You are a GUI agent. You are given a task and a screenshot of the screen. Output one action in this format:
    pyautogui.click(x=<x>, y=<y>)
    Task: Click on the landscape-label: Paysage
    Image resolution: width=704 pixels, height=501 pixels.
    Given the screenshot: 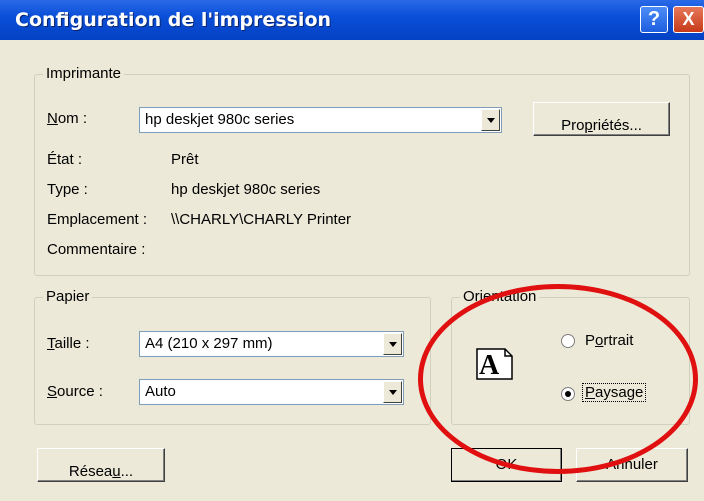 What is the action you would take?
    pyautogui.click(x=614, y=392)
    